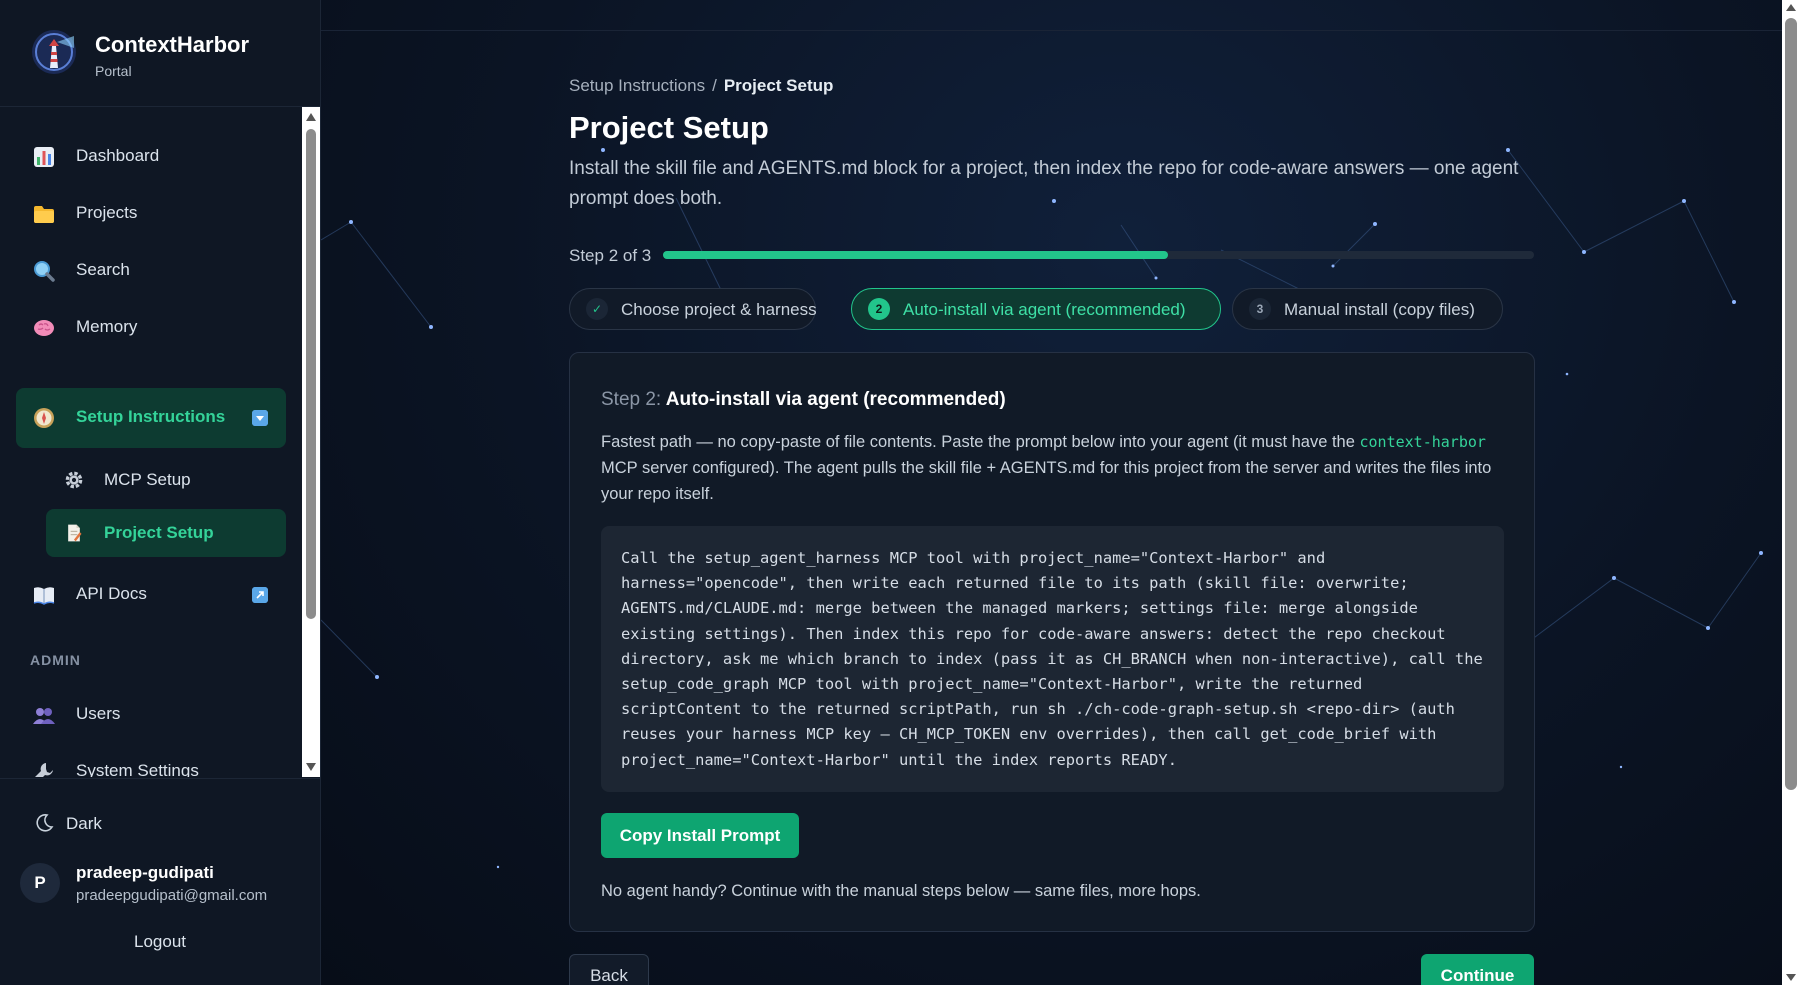 Image resolution: width=1800 pixels, height=985 pixels. I want to click on sidebar-item-memory: Memory, so click(151, 328).